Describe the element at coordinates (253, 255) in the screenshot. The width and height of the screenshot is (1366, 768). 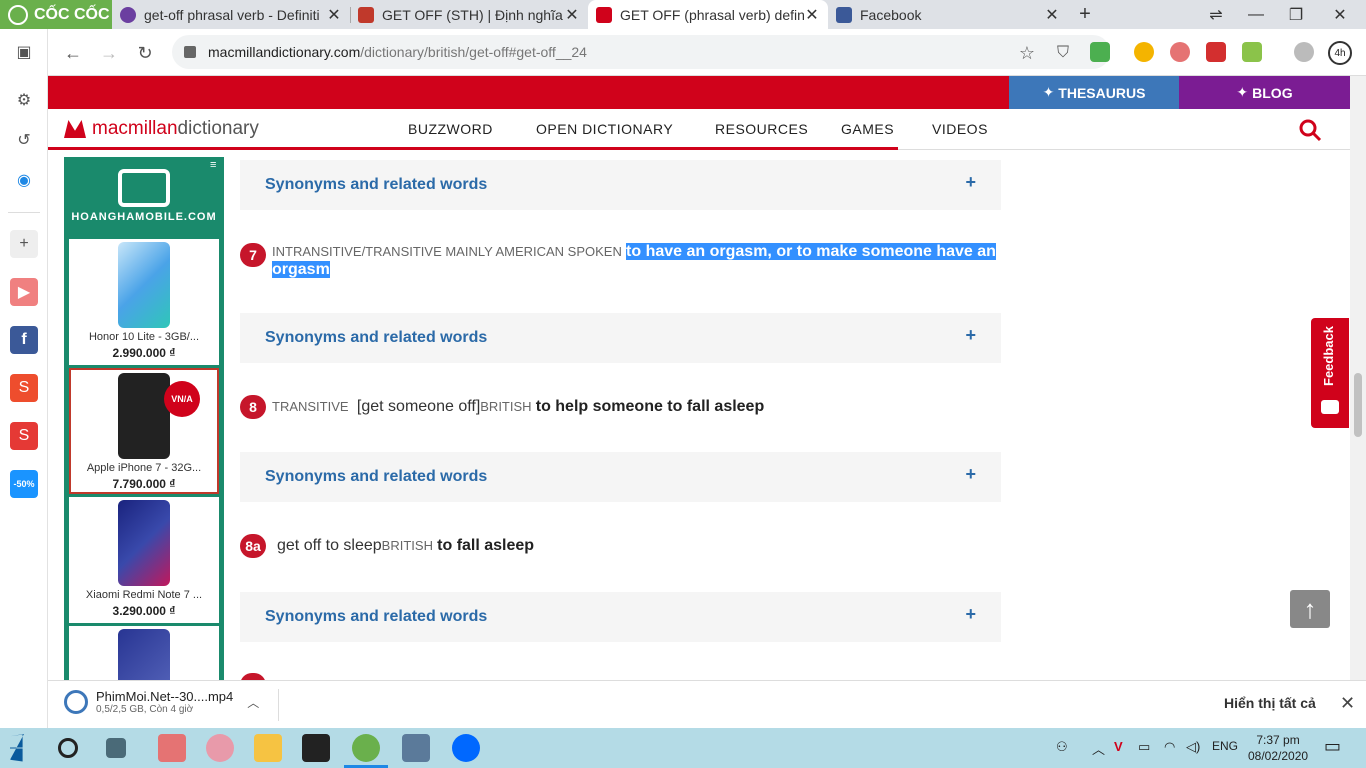
I see `sense-number: 7` at that location.